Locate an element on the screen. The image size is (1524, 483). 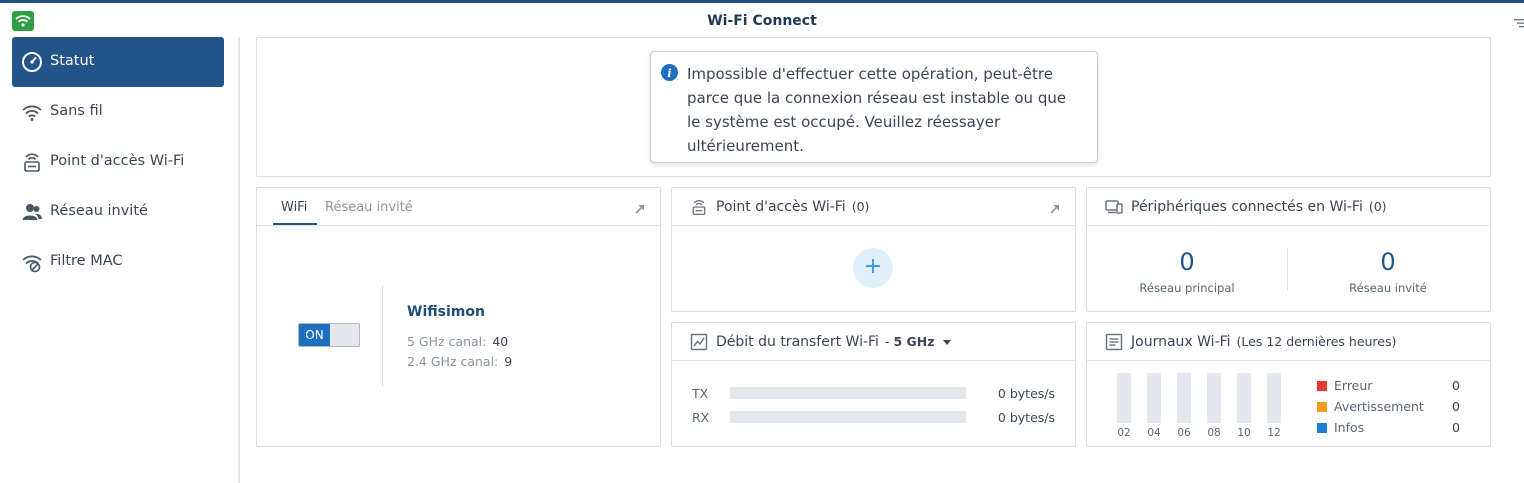
sidebar-item-label: Réseau invité is located at coordinates (99, 211).